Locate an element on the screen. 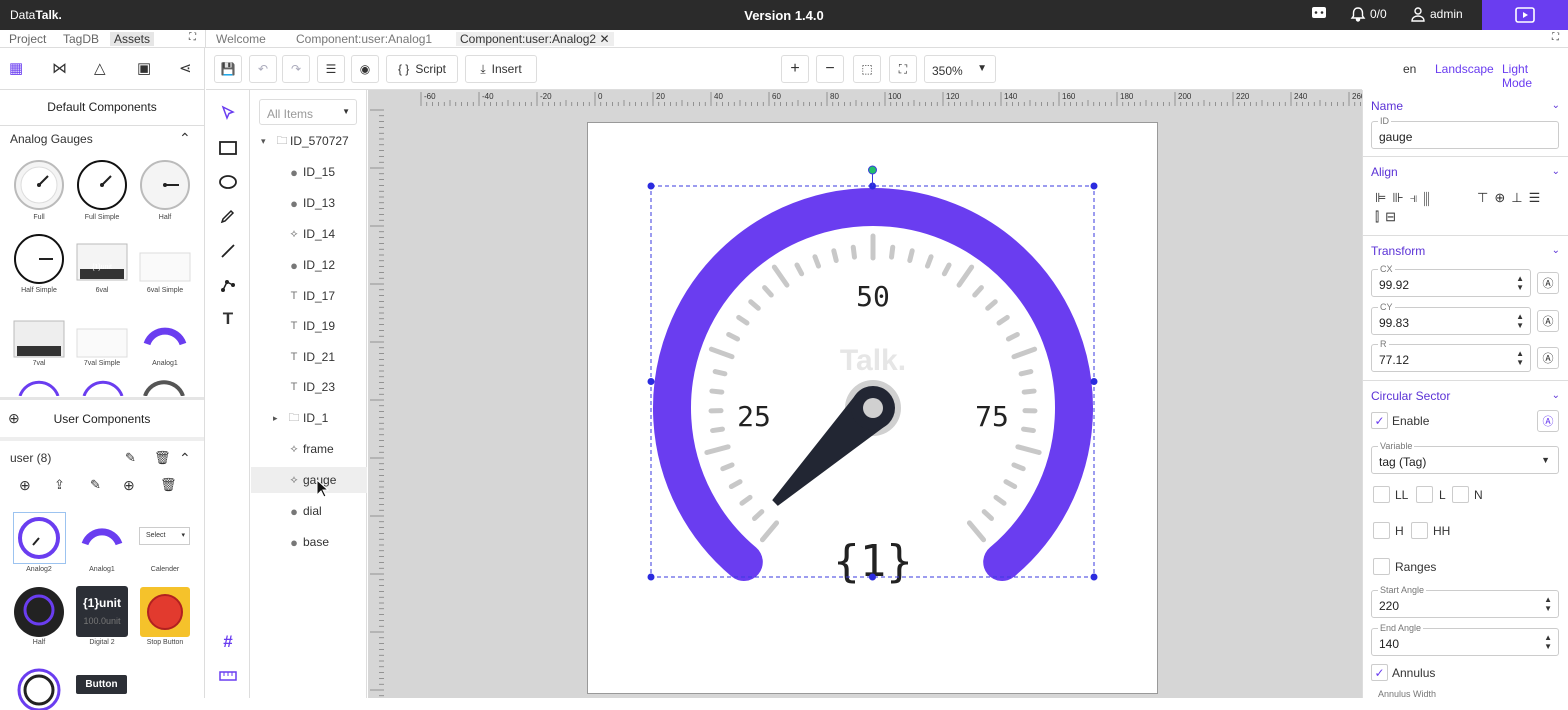  tab-assets: Assets is located at coordinates (132, 39).